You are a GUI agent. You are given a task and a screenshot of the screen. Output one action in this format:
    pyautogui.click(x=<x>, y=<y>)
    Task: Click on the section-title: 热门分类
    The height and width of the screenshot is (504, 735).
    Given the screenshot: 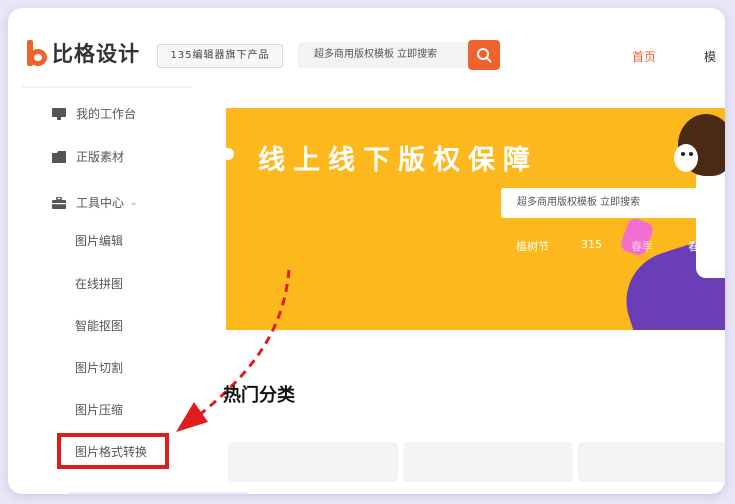 What is the action you would take?
    pyautogui.click(x=259, y=395)
    